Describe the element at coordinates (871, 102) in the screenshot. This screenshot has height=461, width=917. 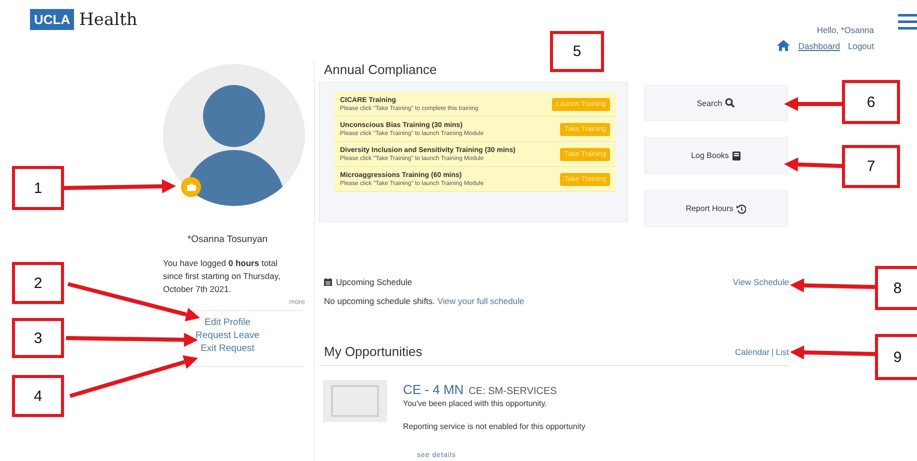
I see `callout-label: 6` at that location.